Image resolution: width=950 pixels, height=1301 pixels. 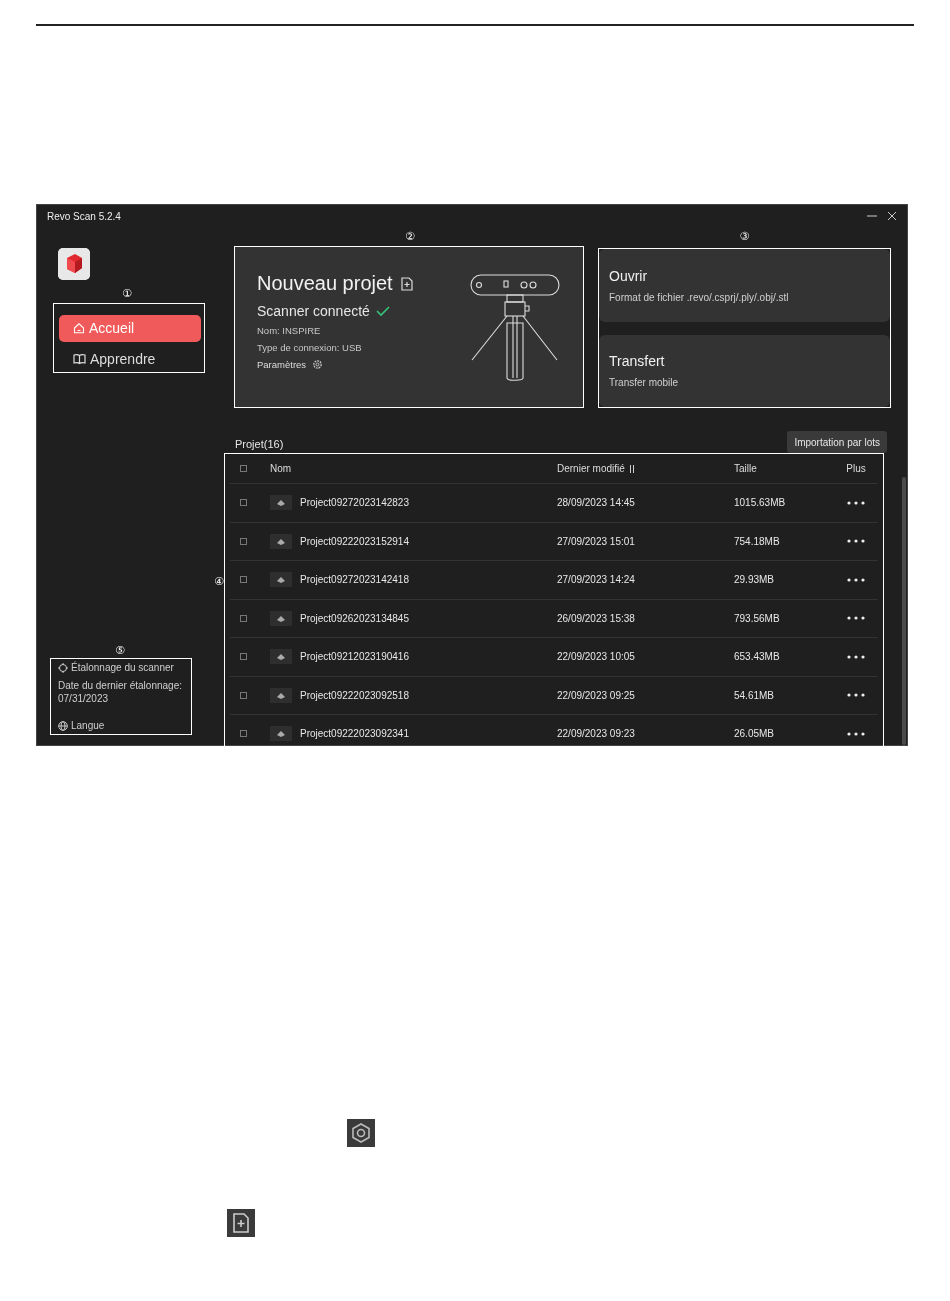 I want to click on card-title: Transfert, so click(x=637, y=361).